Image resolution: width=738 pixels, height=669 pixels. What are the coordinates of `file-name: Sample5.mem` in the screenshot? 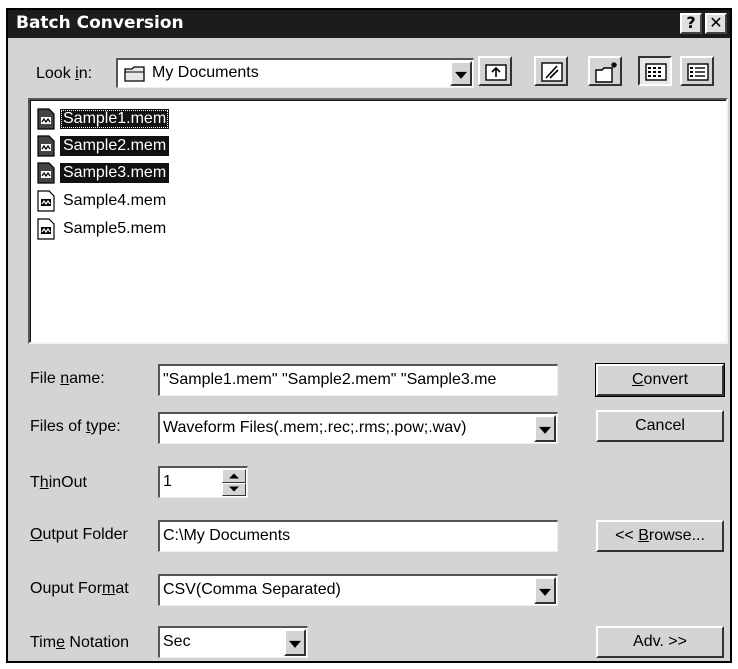 It's located at (115, 228).